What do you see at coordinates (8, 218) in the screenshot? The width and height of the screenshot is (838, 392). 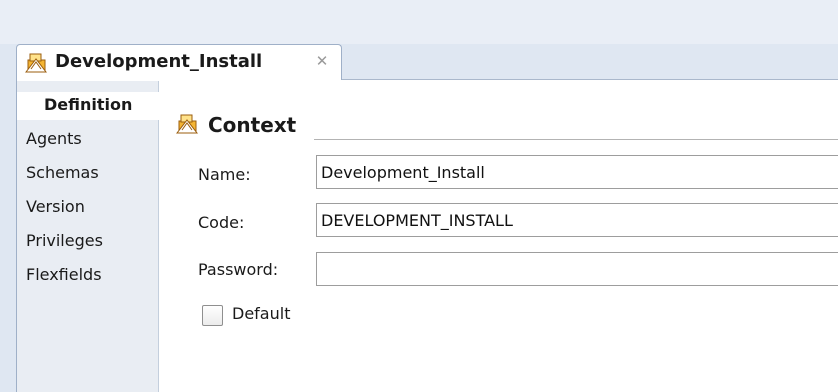 I see `left-frame-edge` at bounding box center [8, 218].